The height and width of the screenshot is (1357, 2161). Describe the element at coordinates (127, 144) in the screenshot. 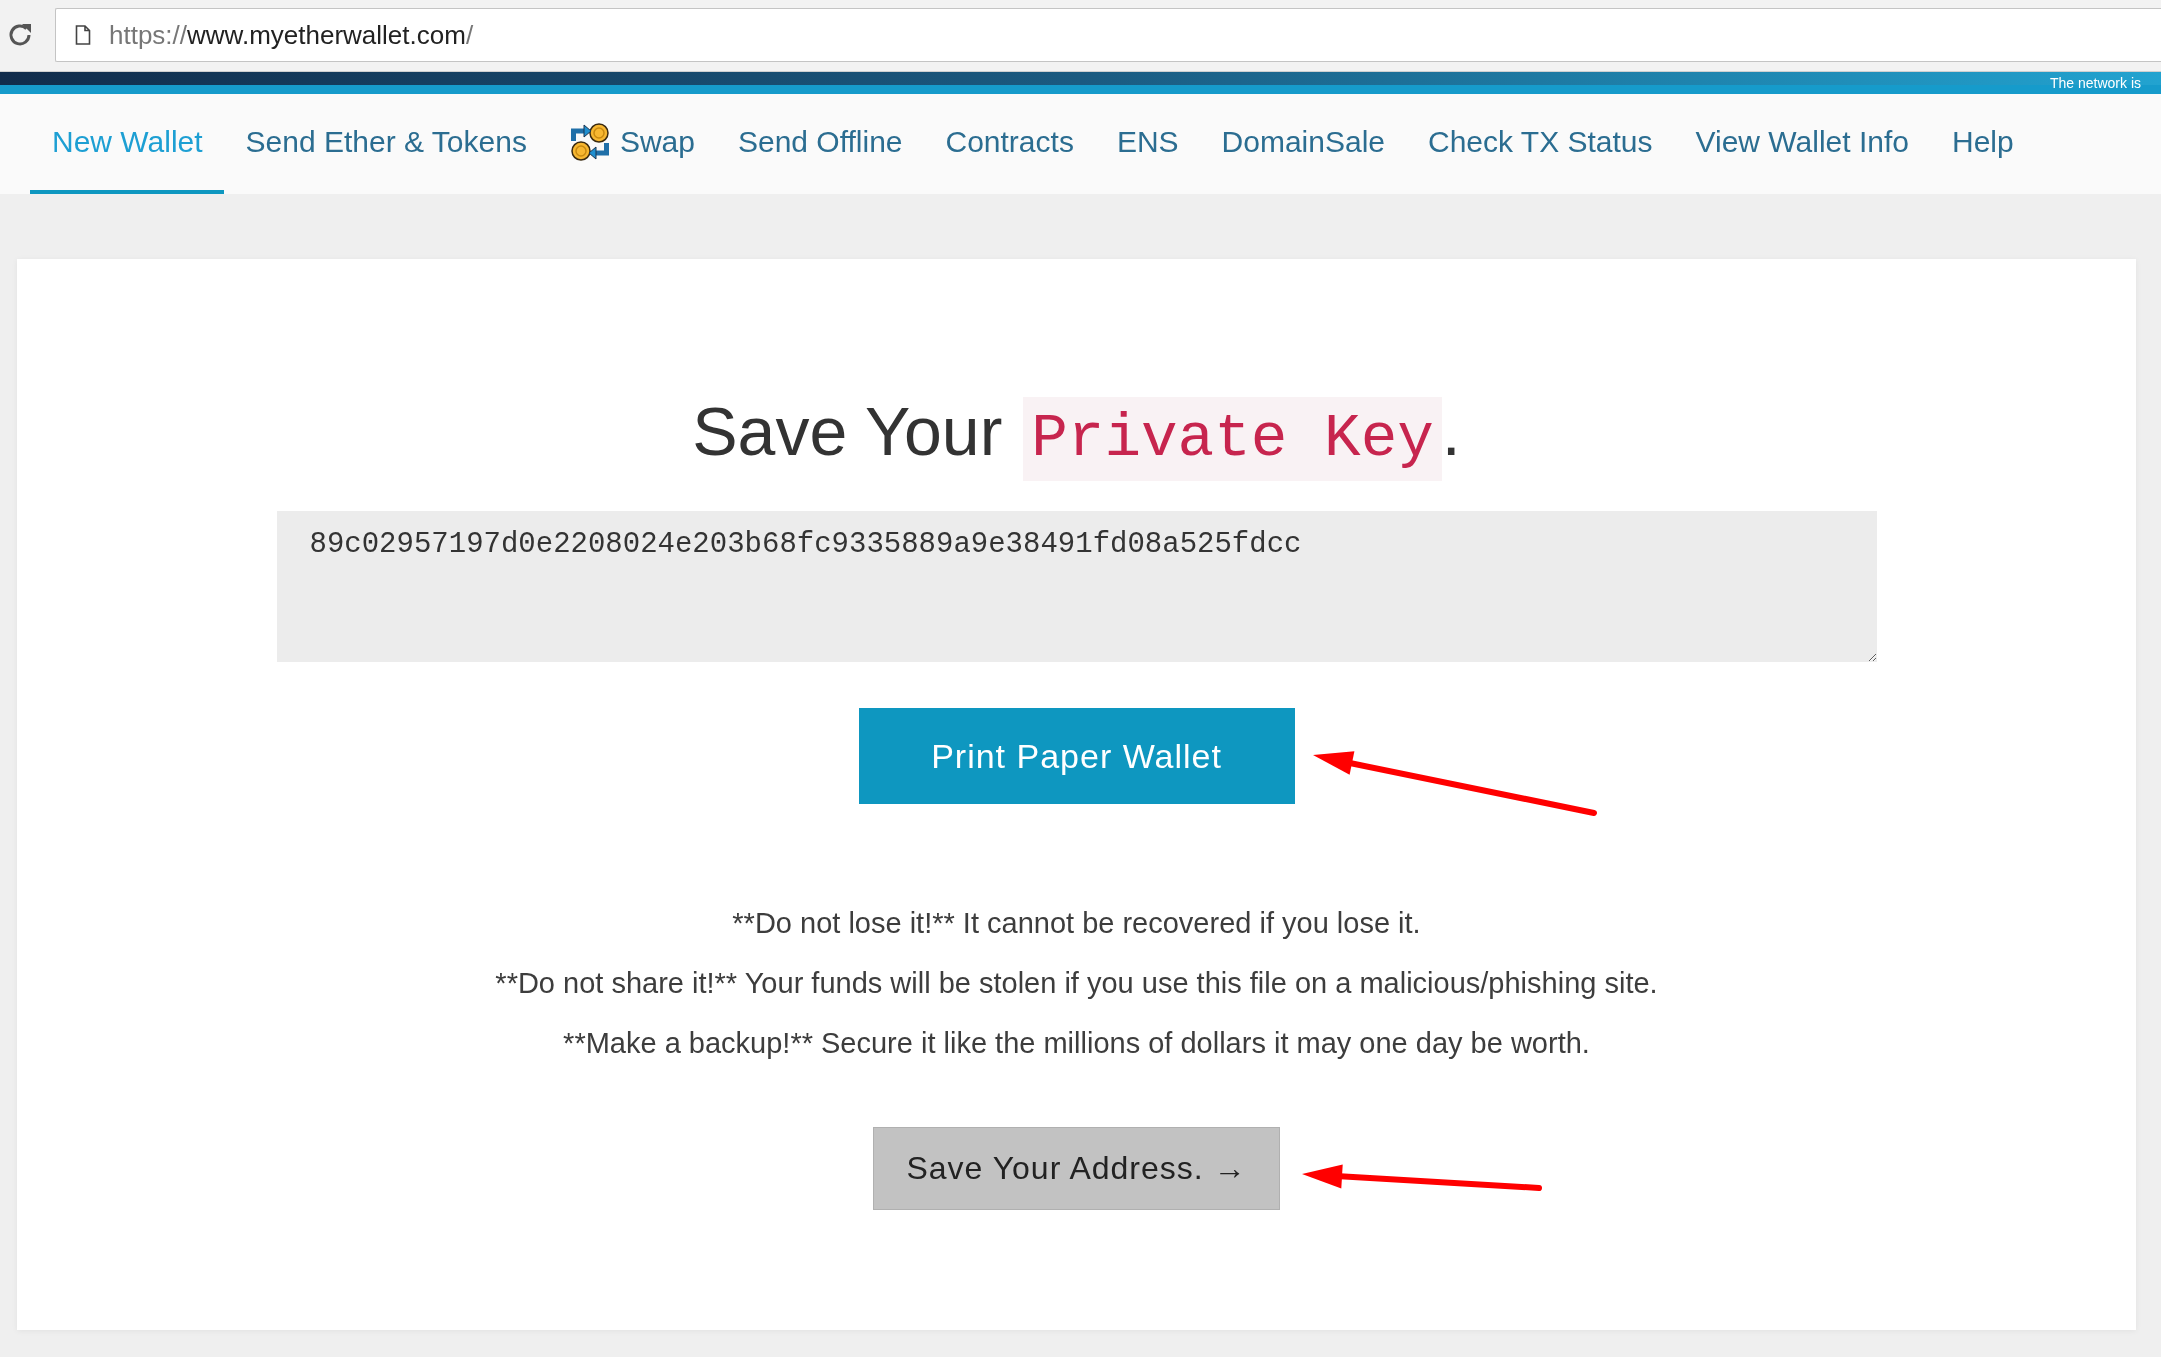

I see `nav-tab: New Wallet` at that location.